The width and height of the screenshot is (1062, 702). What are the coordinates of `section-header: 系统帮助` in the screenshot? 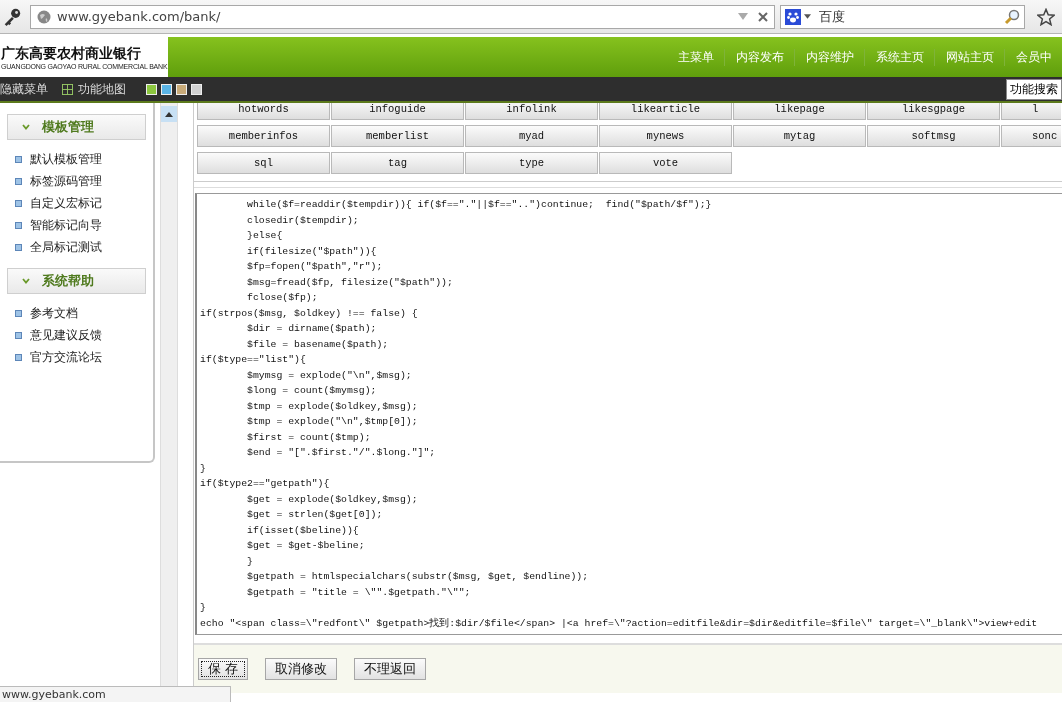 It's located at (76, 281).